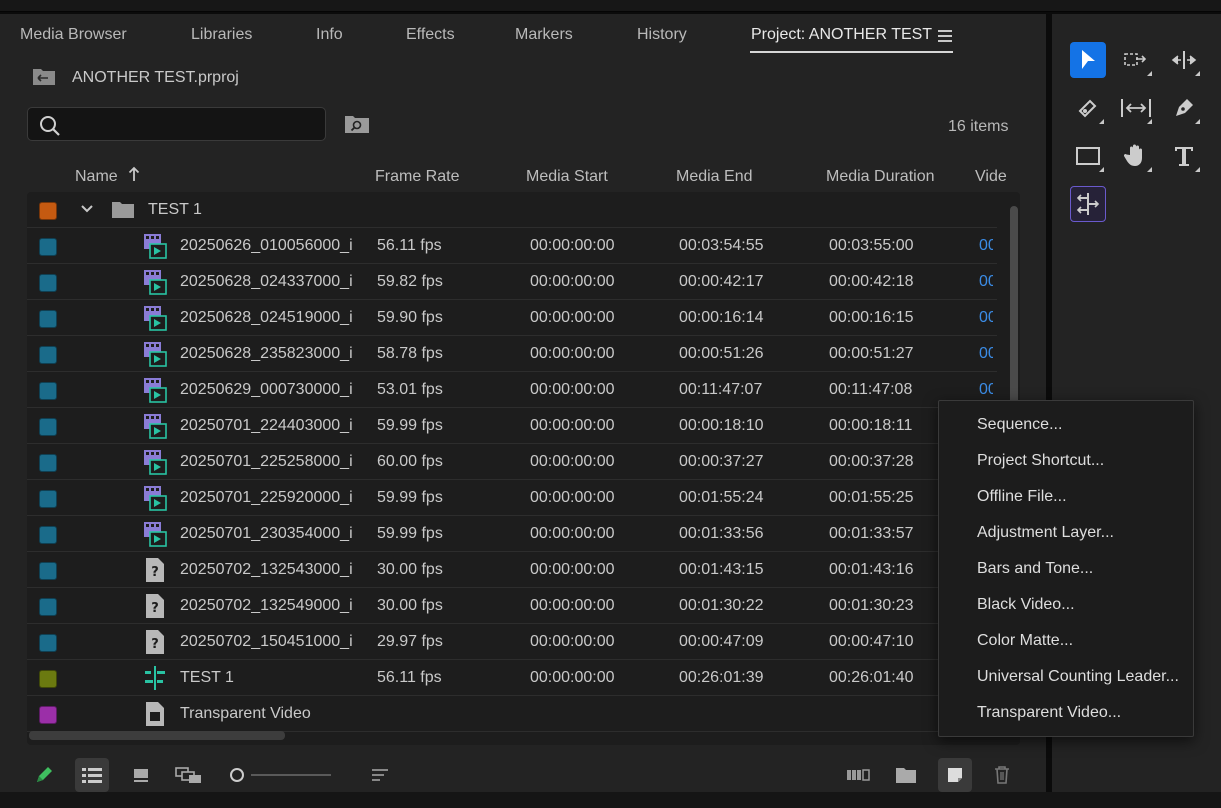 Image resolution: width=1221 pixels, height=808 pixels. I want to click on ripple-edit-icon, so click(1184, 60).